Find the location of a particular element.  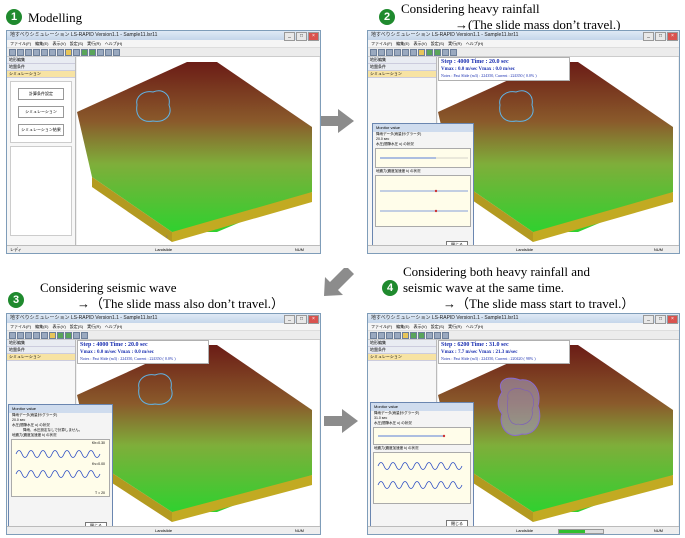

terrain-view: ♁ is located at coordinates (198, 151).